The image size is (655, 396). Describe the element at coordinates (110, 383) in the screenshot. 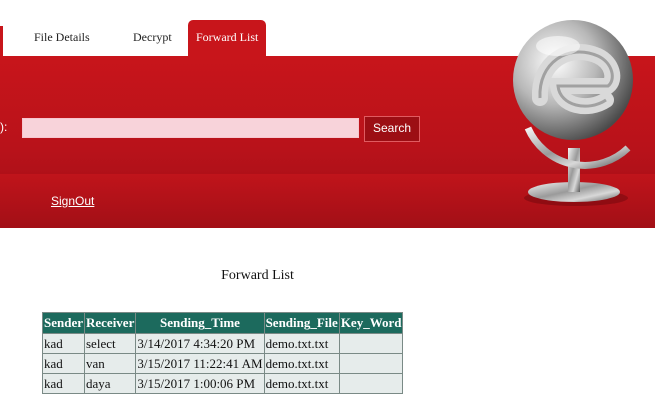

I see `cell-receiver: daya` at that location.